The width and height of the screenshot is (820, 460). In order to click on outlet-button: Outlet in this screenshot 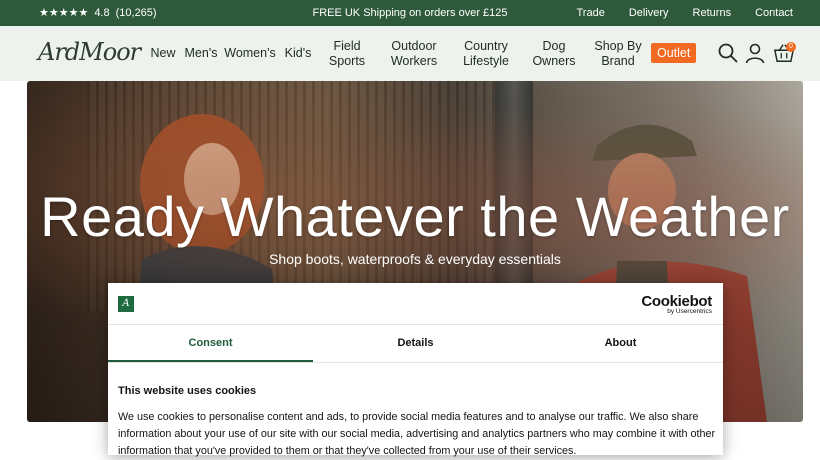, I will do `click(674, 53)`.